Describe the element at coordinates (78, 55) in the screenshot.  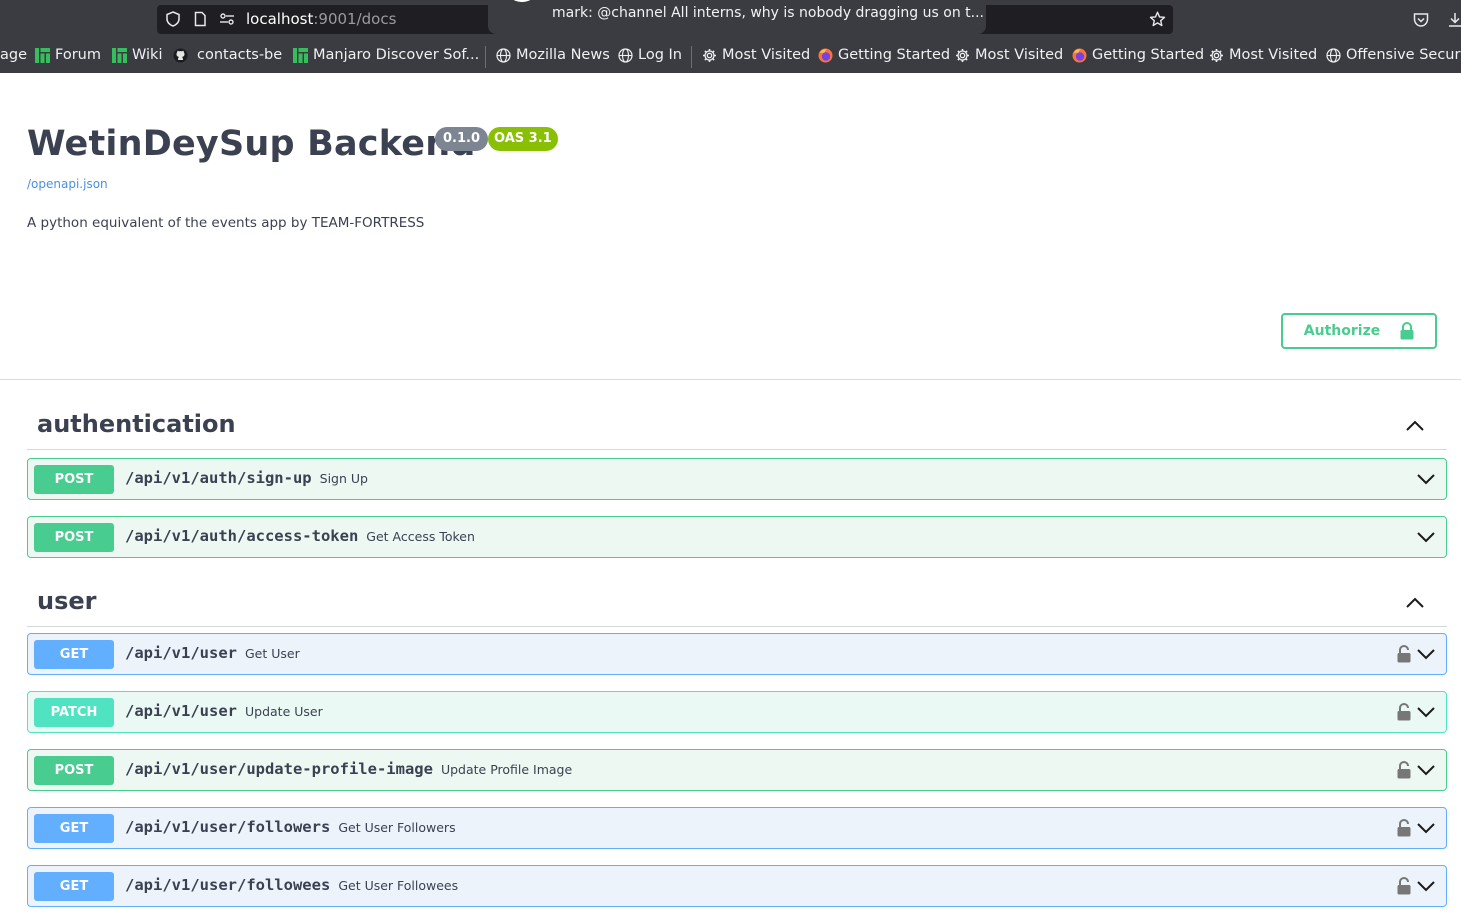
I see `bookmark-label: Forum` at that location.